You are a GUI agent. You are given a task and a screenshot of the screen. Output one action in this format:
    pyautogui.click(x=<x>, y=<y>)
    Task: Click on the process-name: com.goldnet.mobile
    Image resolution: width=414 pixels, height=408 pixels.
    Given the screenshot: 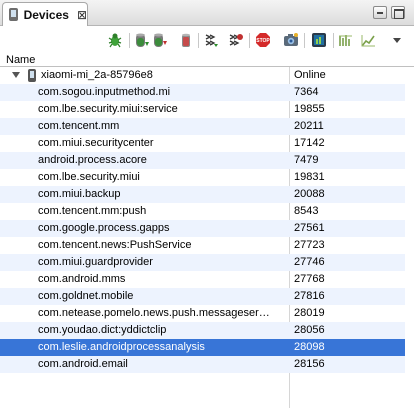 What is the action you would take?
    pyautogui.click(x=86, y=296)
    